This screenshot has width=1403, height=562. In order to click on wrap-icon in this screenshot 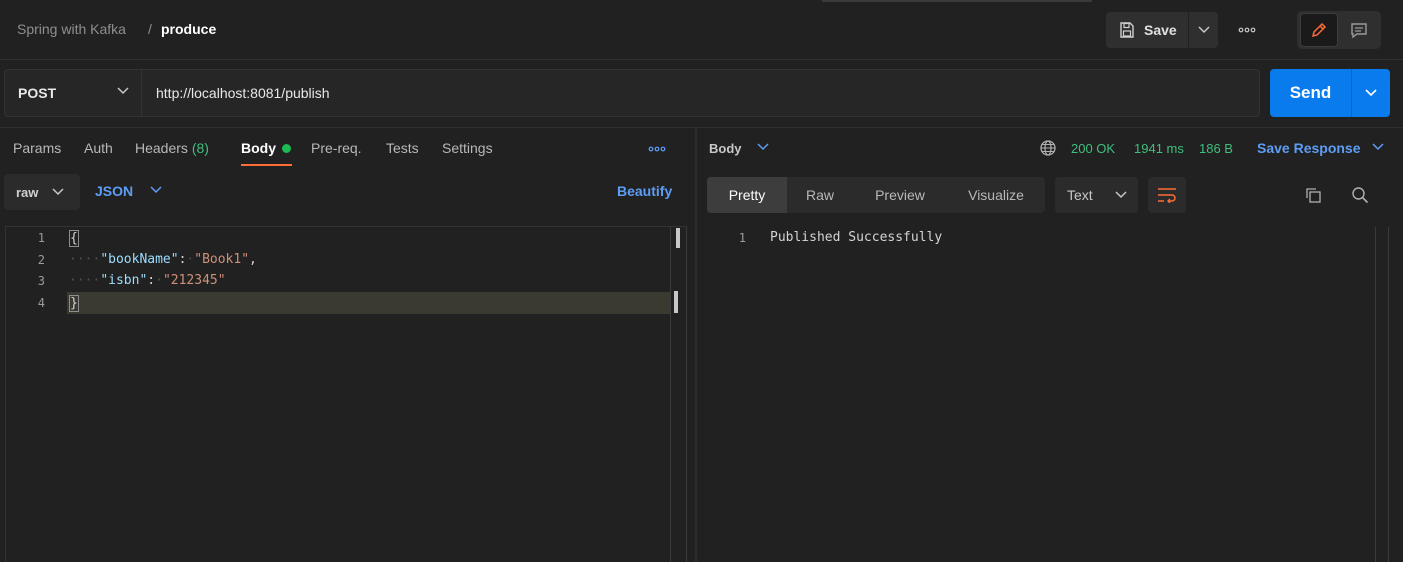, I will do `click(1167, 195)`.